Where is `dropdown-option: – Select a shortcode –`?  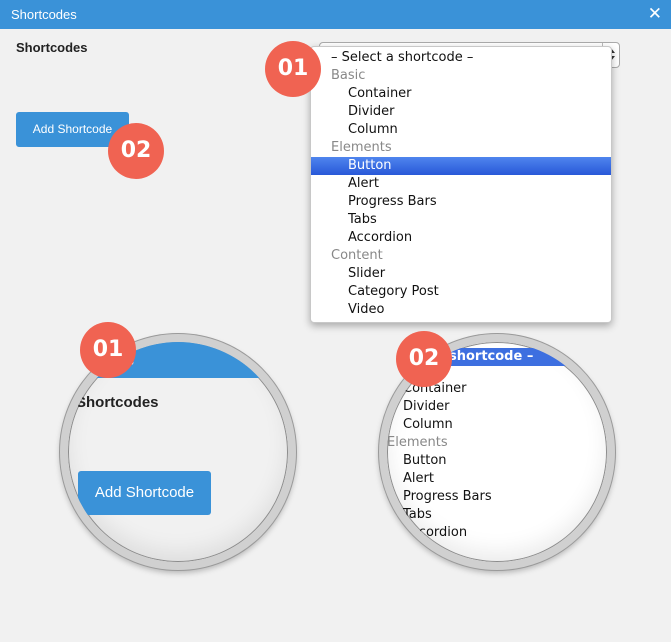
dropdown-option: – Select a shortcode – is located at coordinates (461, 58).